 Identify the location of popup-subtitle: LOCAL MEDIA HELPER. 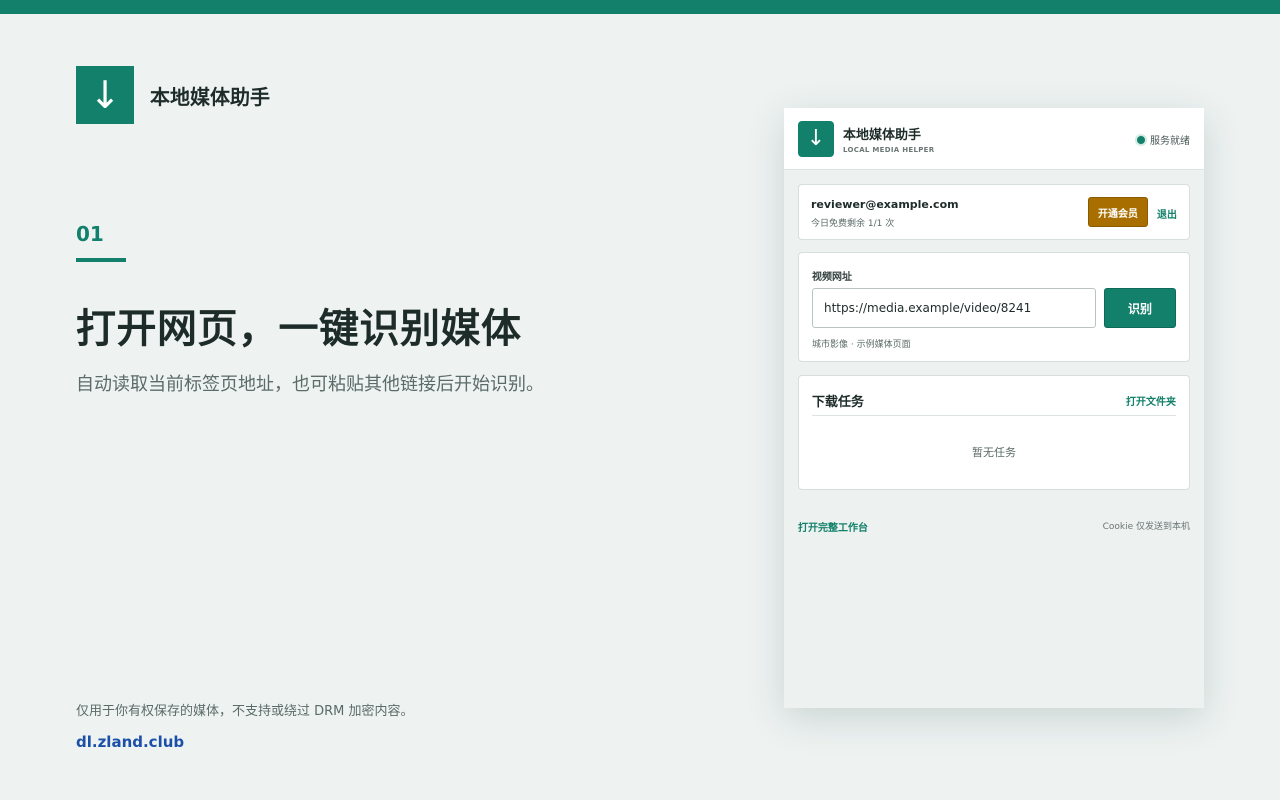
(889, 149).